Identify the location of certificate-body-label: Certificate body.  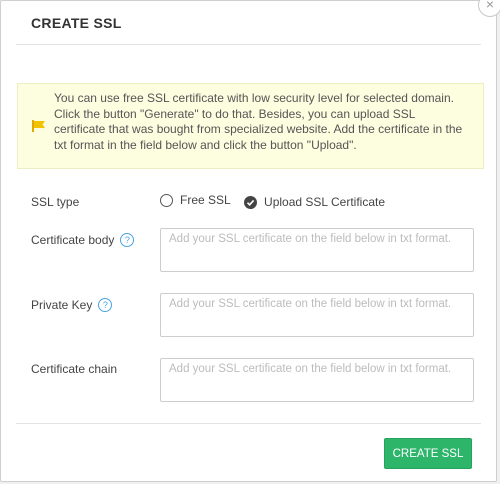
(73, 240).